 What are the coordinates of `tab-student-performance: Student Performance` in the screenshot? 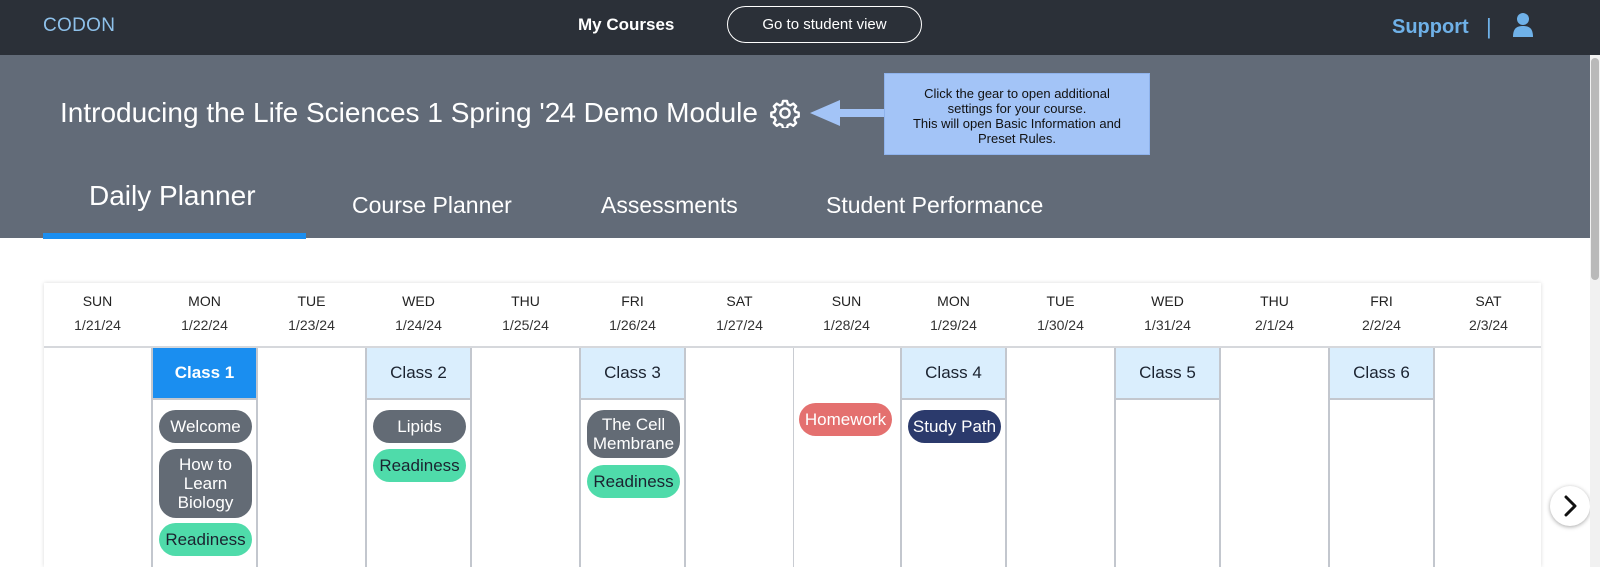 It's located at (934, 221).